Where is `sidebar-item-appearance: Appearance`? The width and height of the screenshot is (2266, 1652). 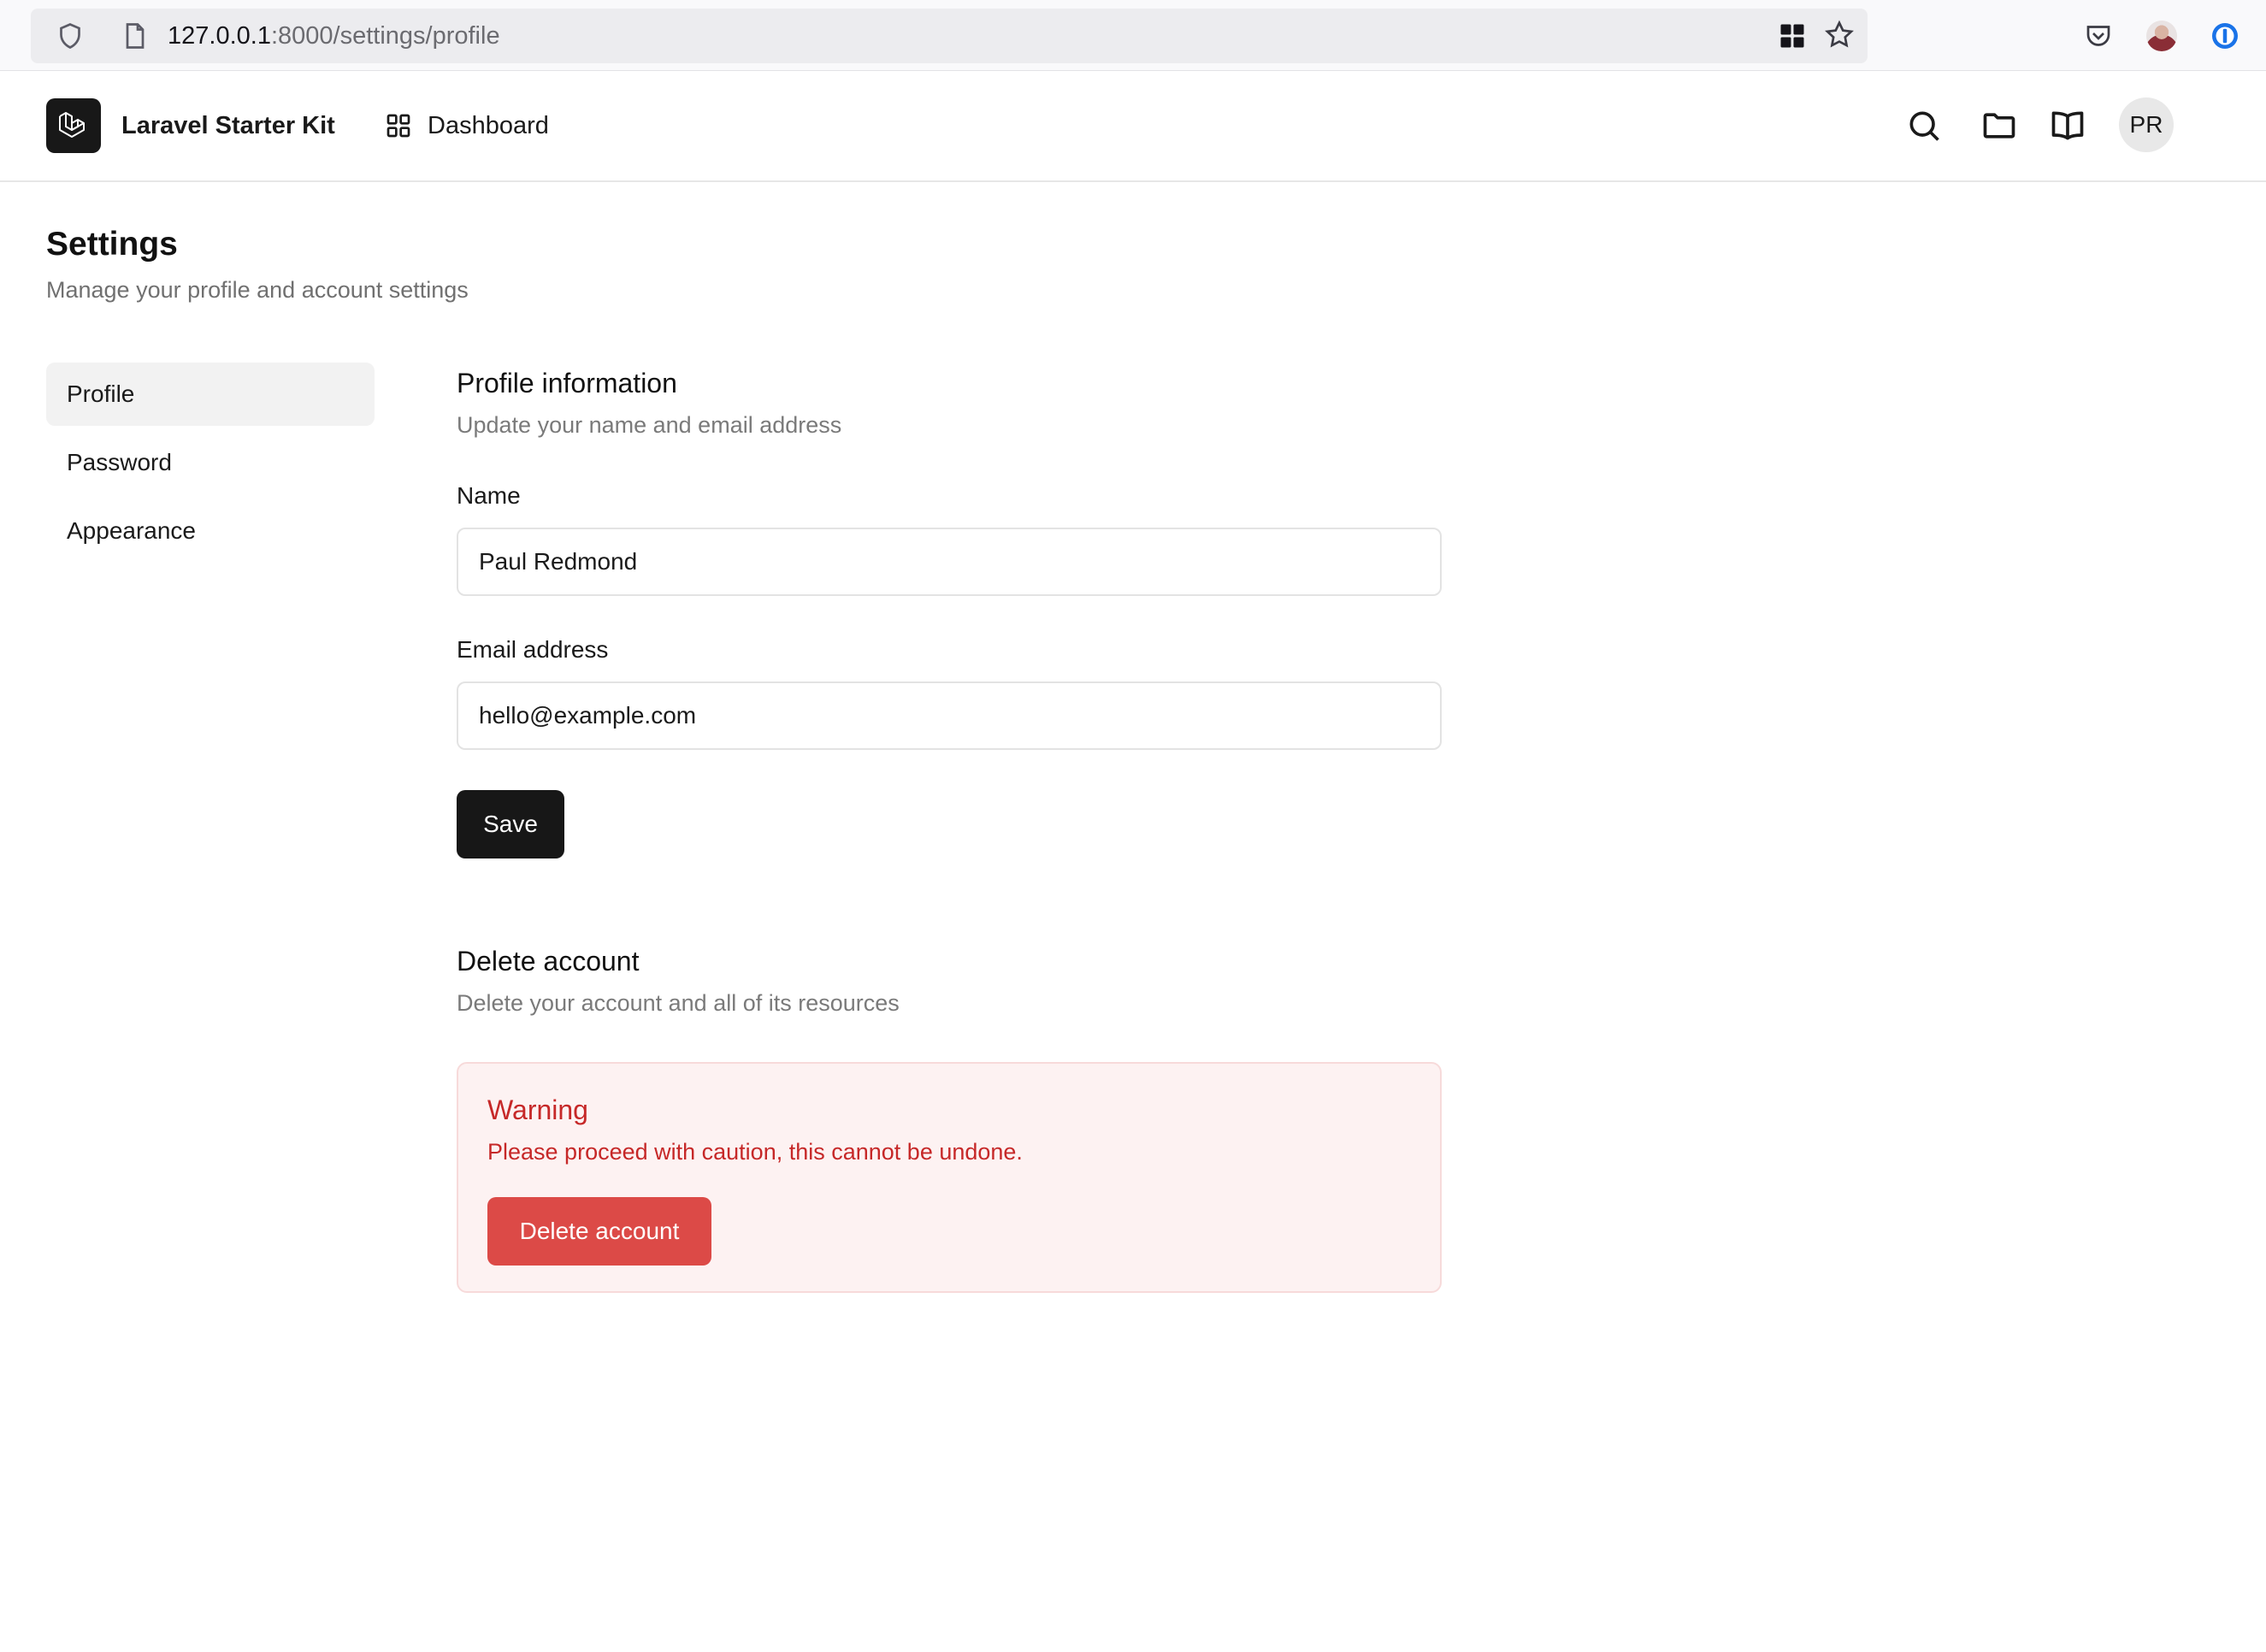 sidebar-item-appearance: Appearance is located at coordinates (210, 531).